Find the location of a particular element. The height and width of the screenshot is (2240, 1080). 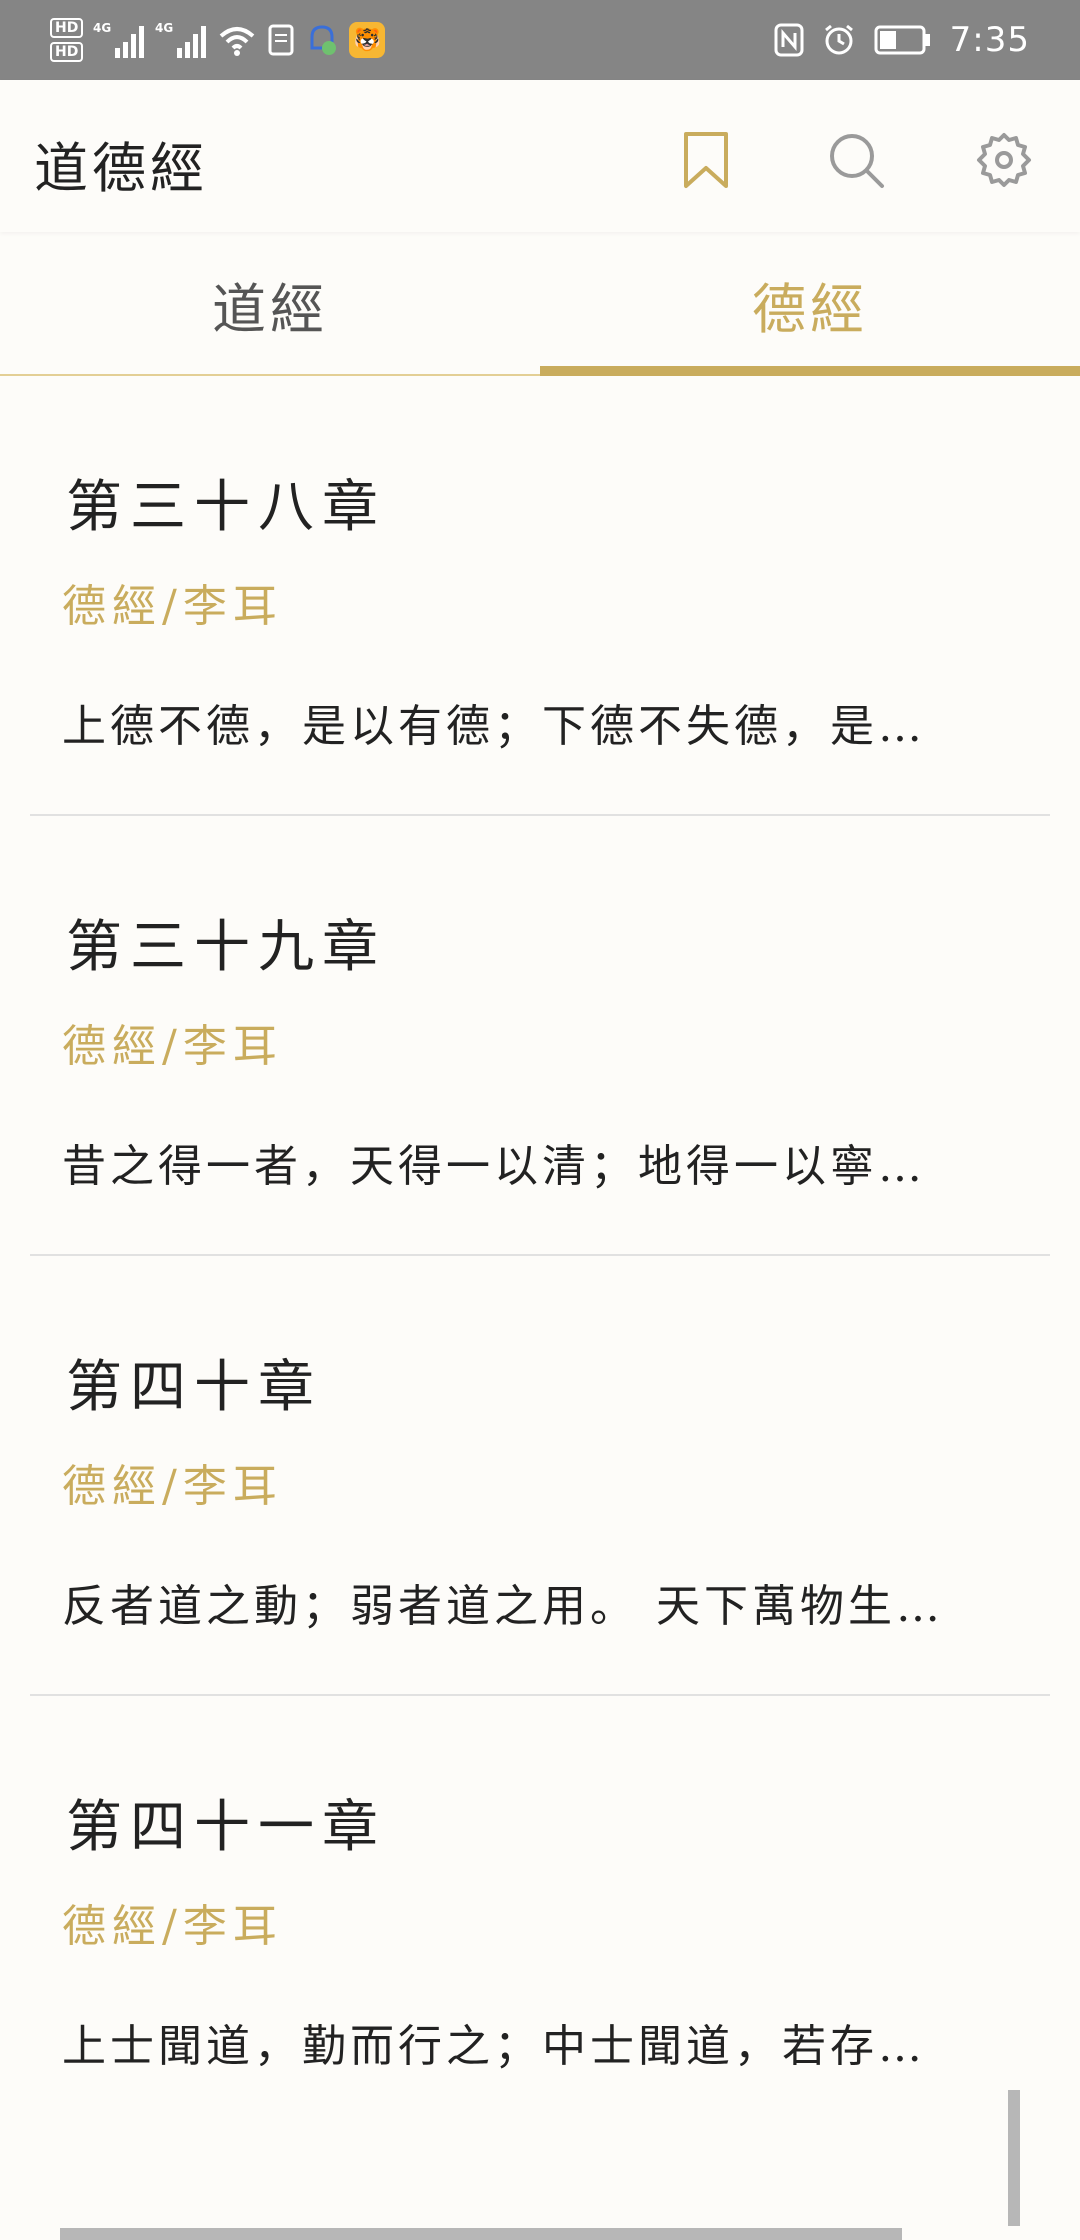

app-bar: 道德經 is located at coordinates (540, 156).